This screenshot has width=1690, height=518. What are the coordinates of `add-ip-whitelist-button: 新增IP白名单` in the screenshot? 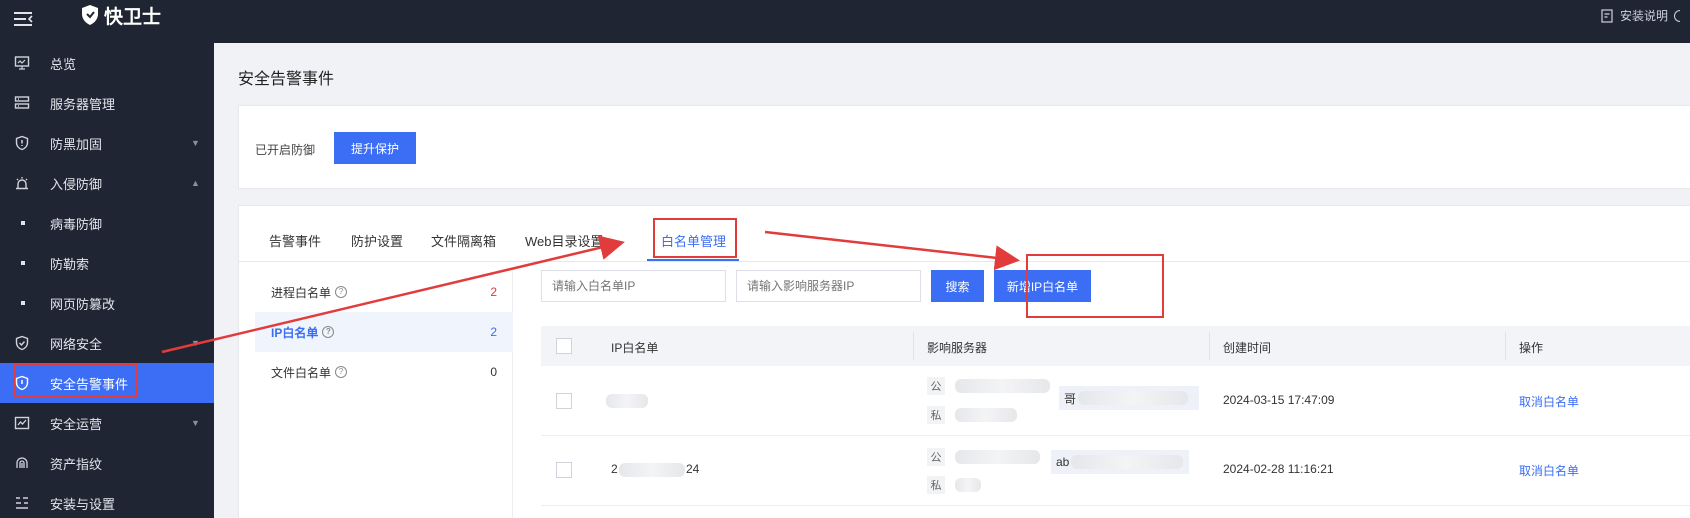 It's located at (1042, 286).